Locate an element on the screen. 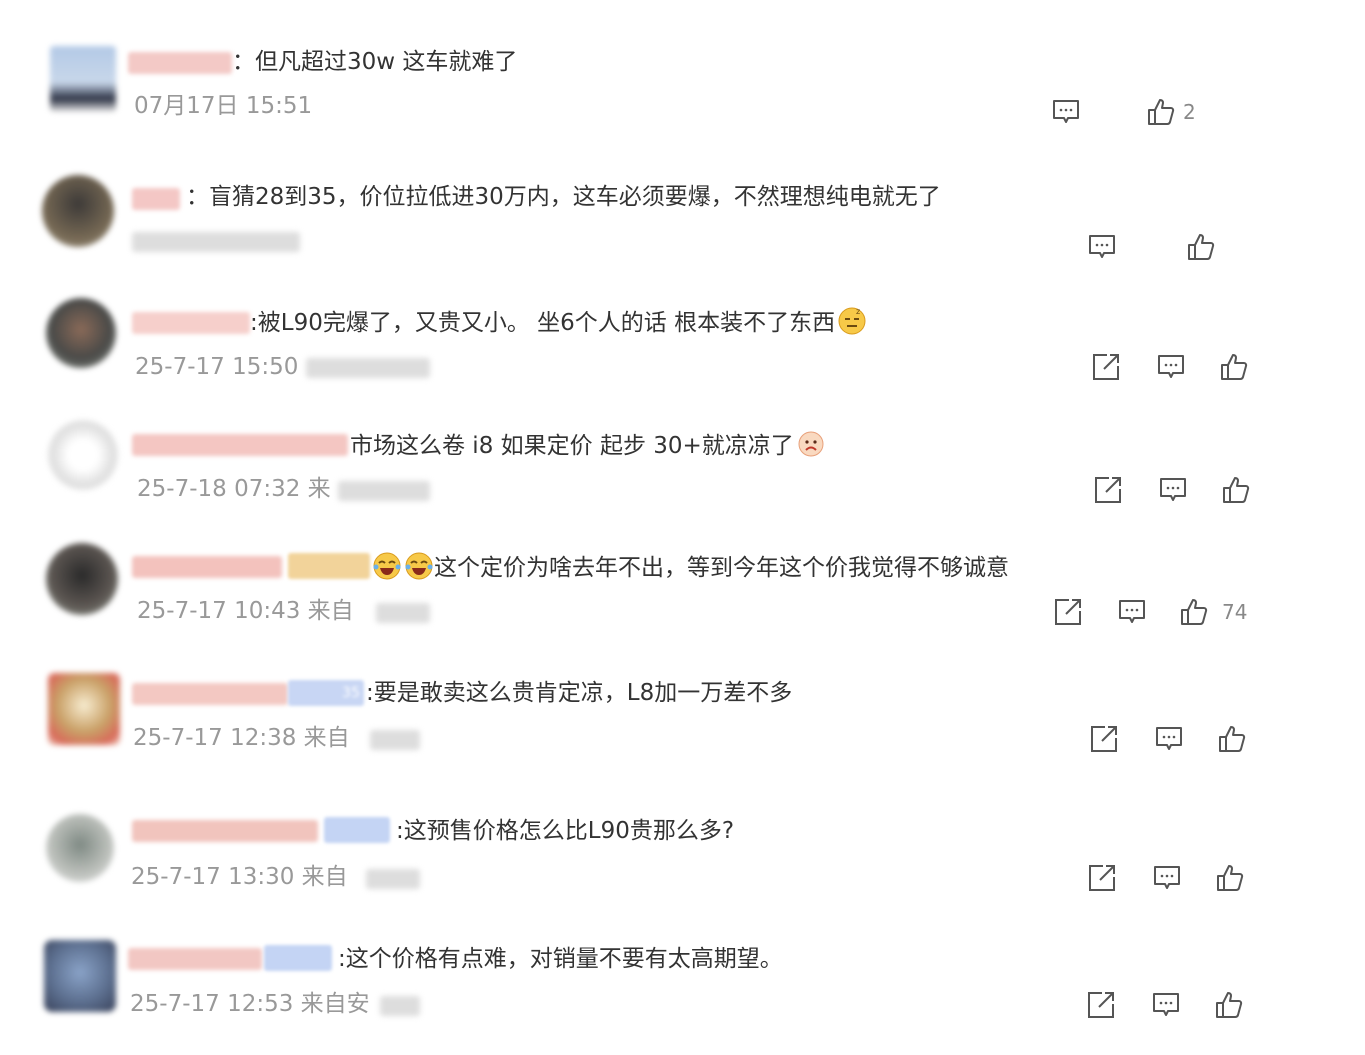 The height and width of the screenshot is (1055, 1365). comment-text: :要是敢卖这么贵肯定凉，L8加一万差不多 is located at coordinates (579, 693).